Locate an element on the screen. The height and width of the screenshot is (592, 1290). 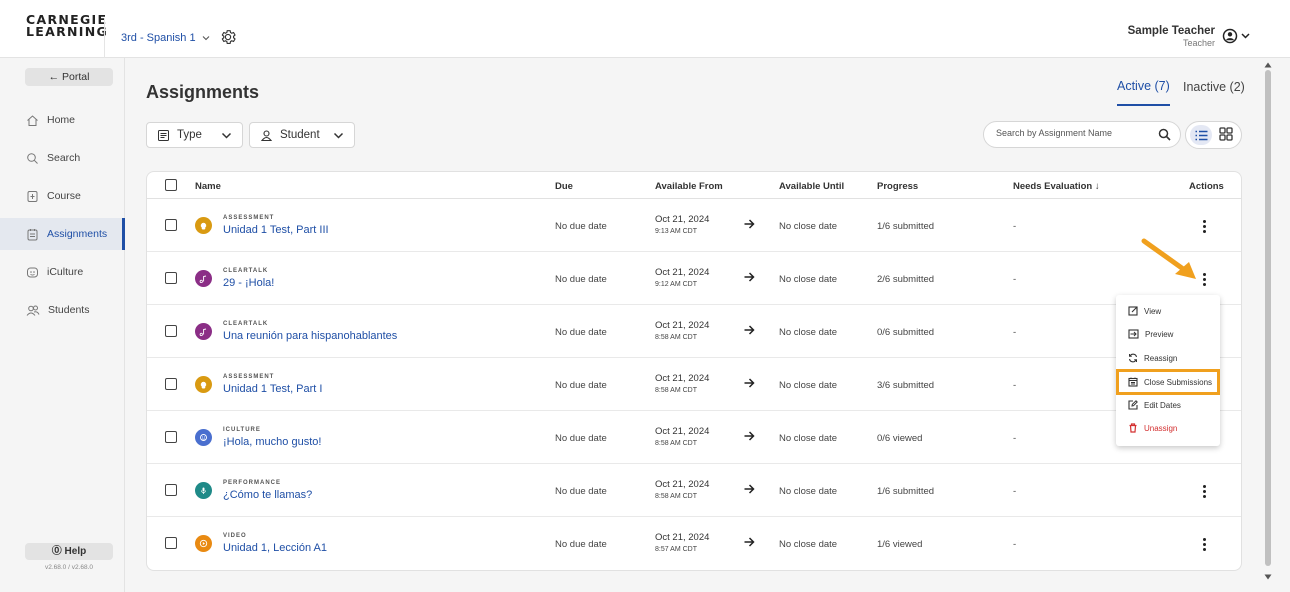
course-selector: 3rd - Spanish 1 is located at coordinates (165, 38).